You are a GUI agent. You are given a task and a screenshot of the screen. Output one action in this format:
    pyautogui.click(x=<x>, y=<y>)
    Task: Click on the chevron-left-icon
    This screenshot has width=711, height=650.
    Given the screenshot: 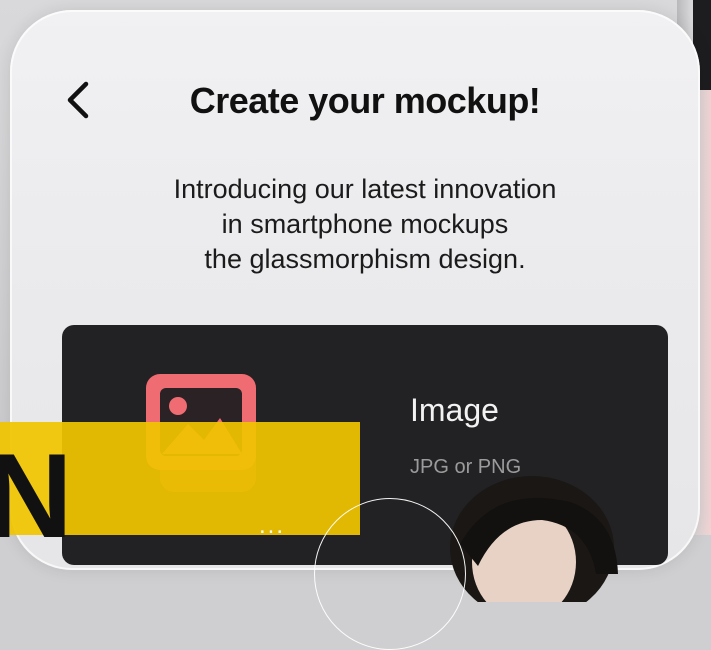 What is the action you would take?
    pyautogui.click(x=78, y=100)
    